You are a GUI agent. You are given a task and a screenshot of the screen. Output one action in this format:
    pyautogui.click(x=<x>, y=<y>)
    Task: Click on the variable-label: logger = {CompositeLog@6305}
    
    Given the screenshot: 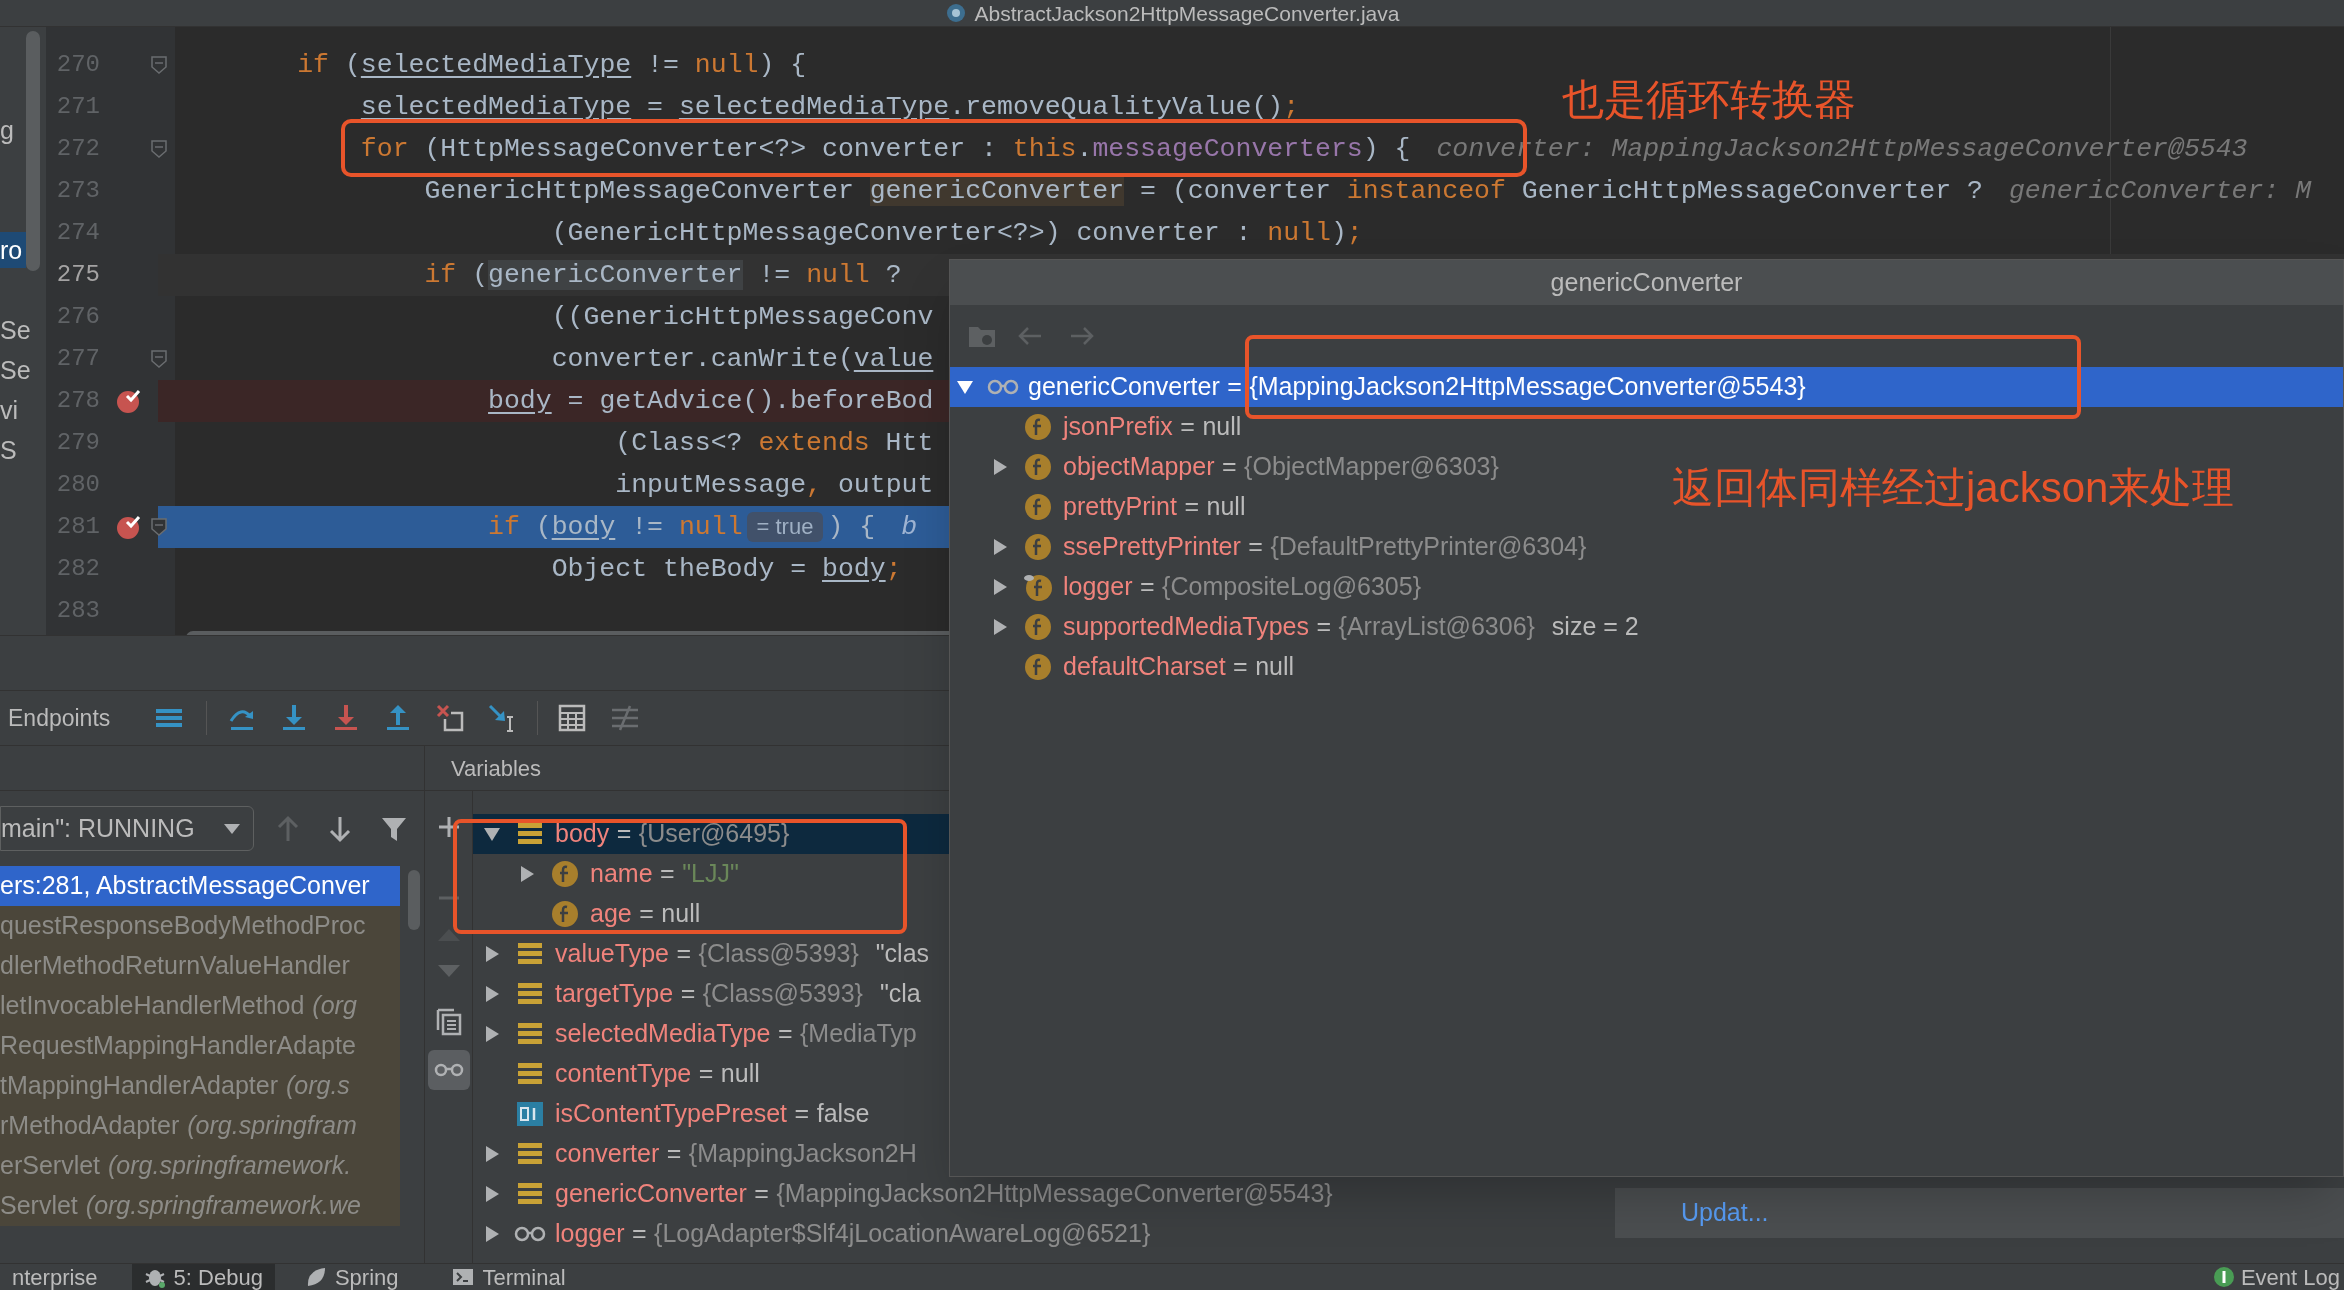 What is the action you would take?
    pyautogui.click(x=1242, y=587)
    